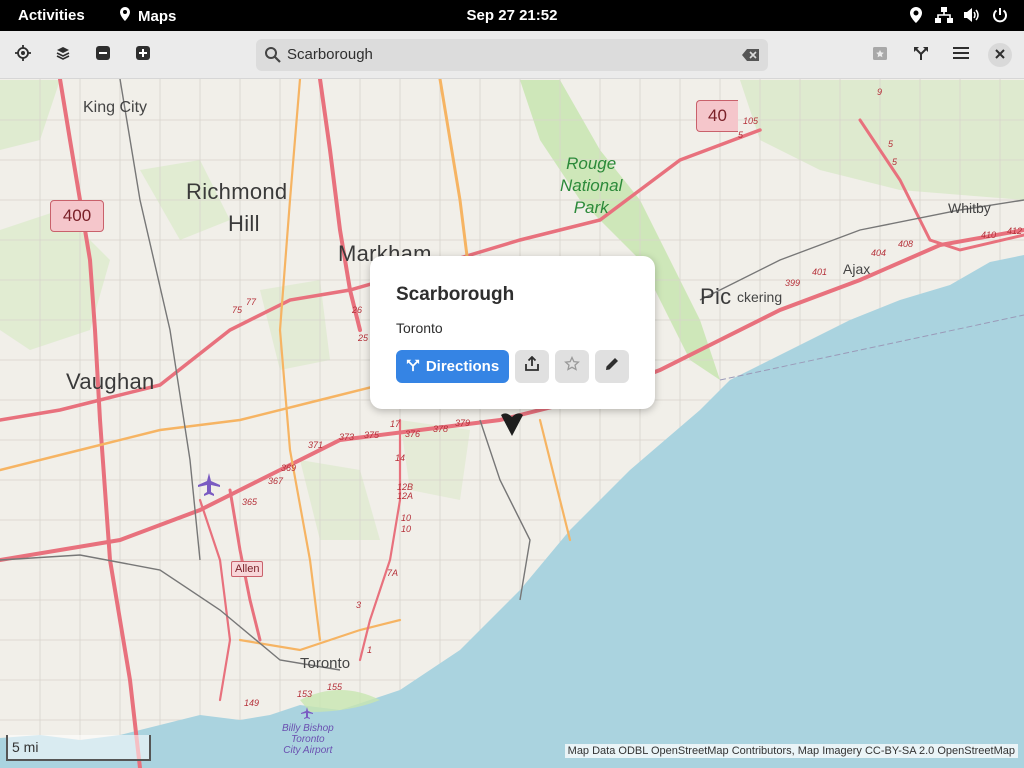 This screenshot has width=1024, height=768. I want to click on highway-400-shield: 400, so click(77, 216).